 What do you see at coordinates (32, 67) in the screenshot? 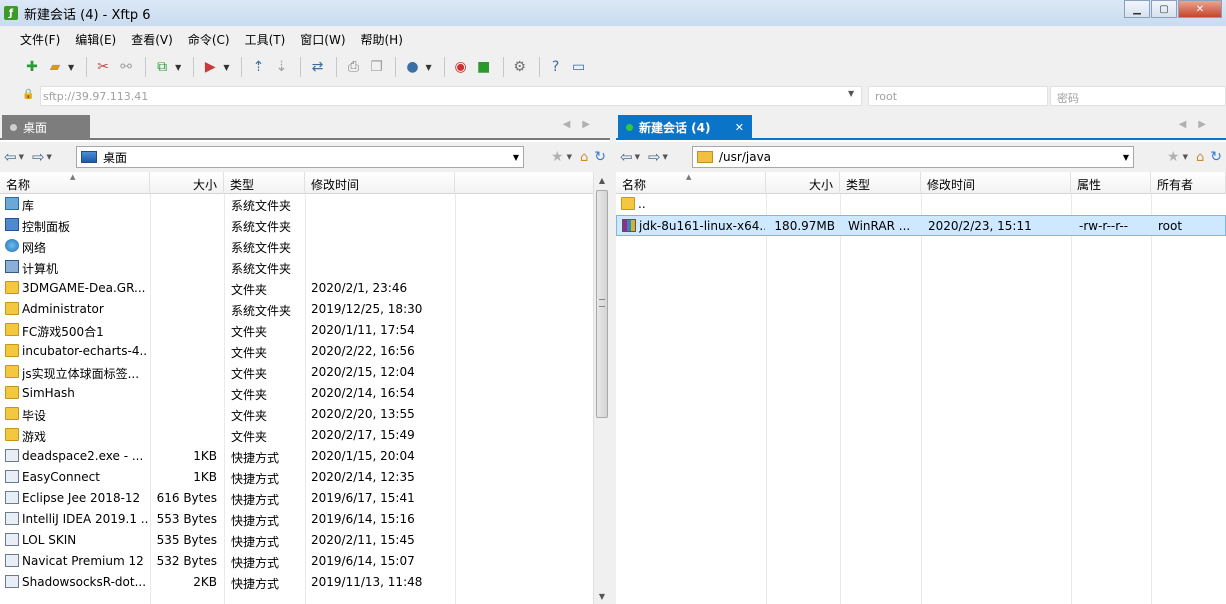
I see `new-session-icon: ✚` at bounding box center [32, 67].